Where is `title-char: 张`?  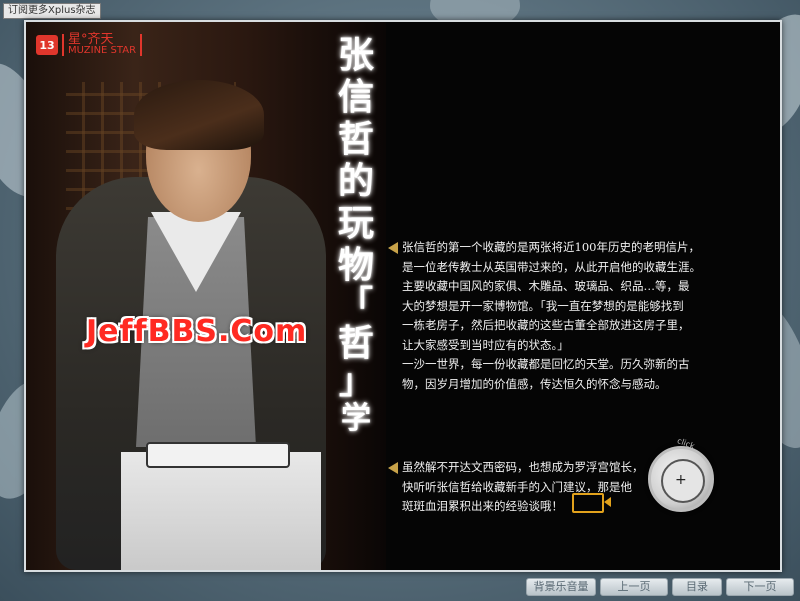
title-char: 张 is located at coordinates (355, 55).